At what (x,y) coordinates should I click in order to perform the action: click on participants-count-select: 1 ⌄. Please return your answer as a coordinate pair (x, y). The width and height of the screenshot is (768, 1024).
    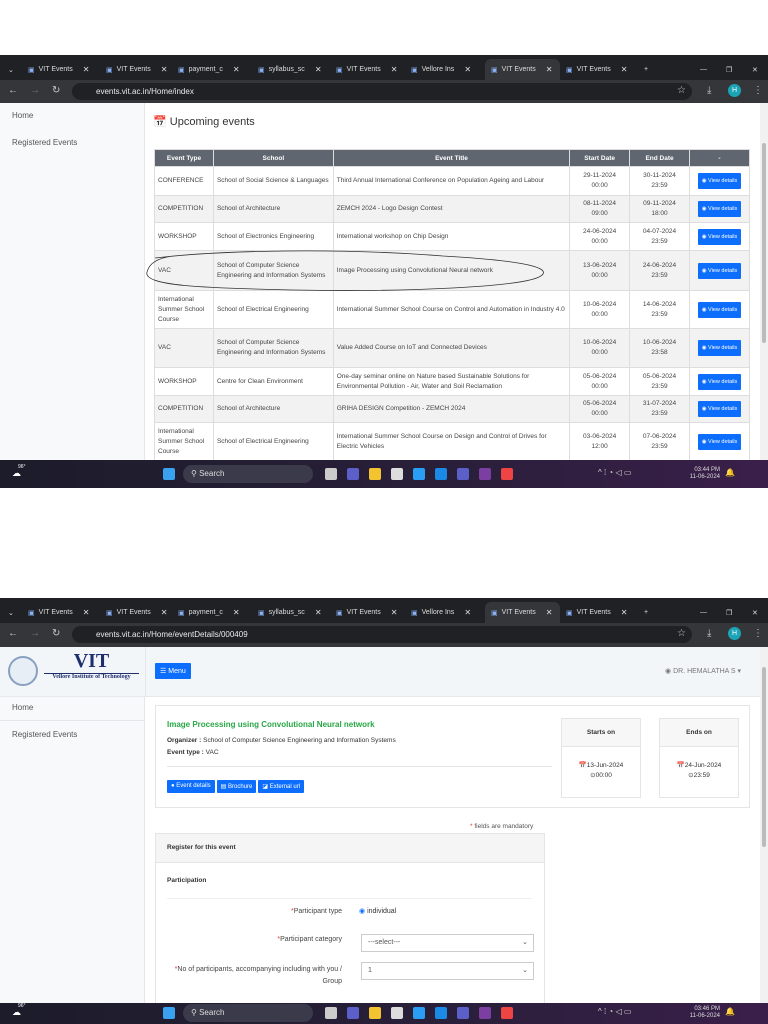
    Looking at the image, I should click on (447, 971).